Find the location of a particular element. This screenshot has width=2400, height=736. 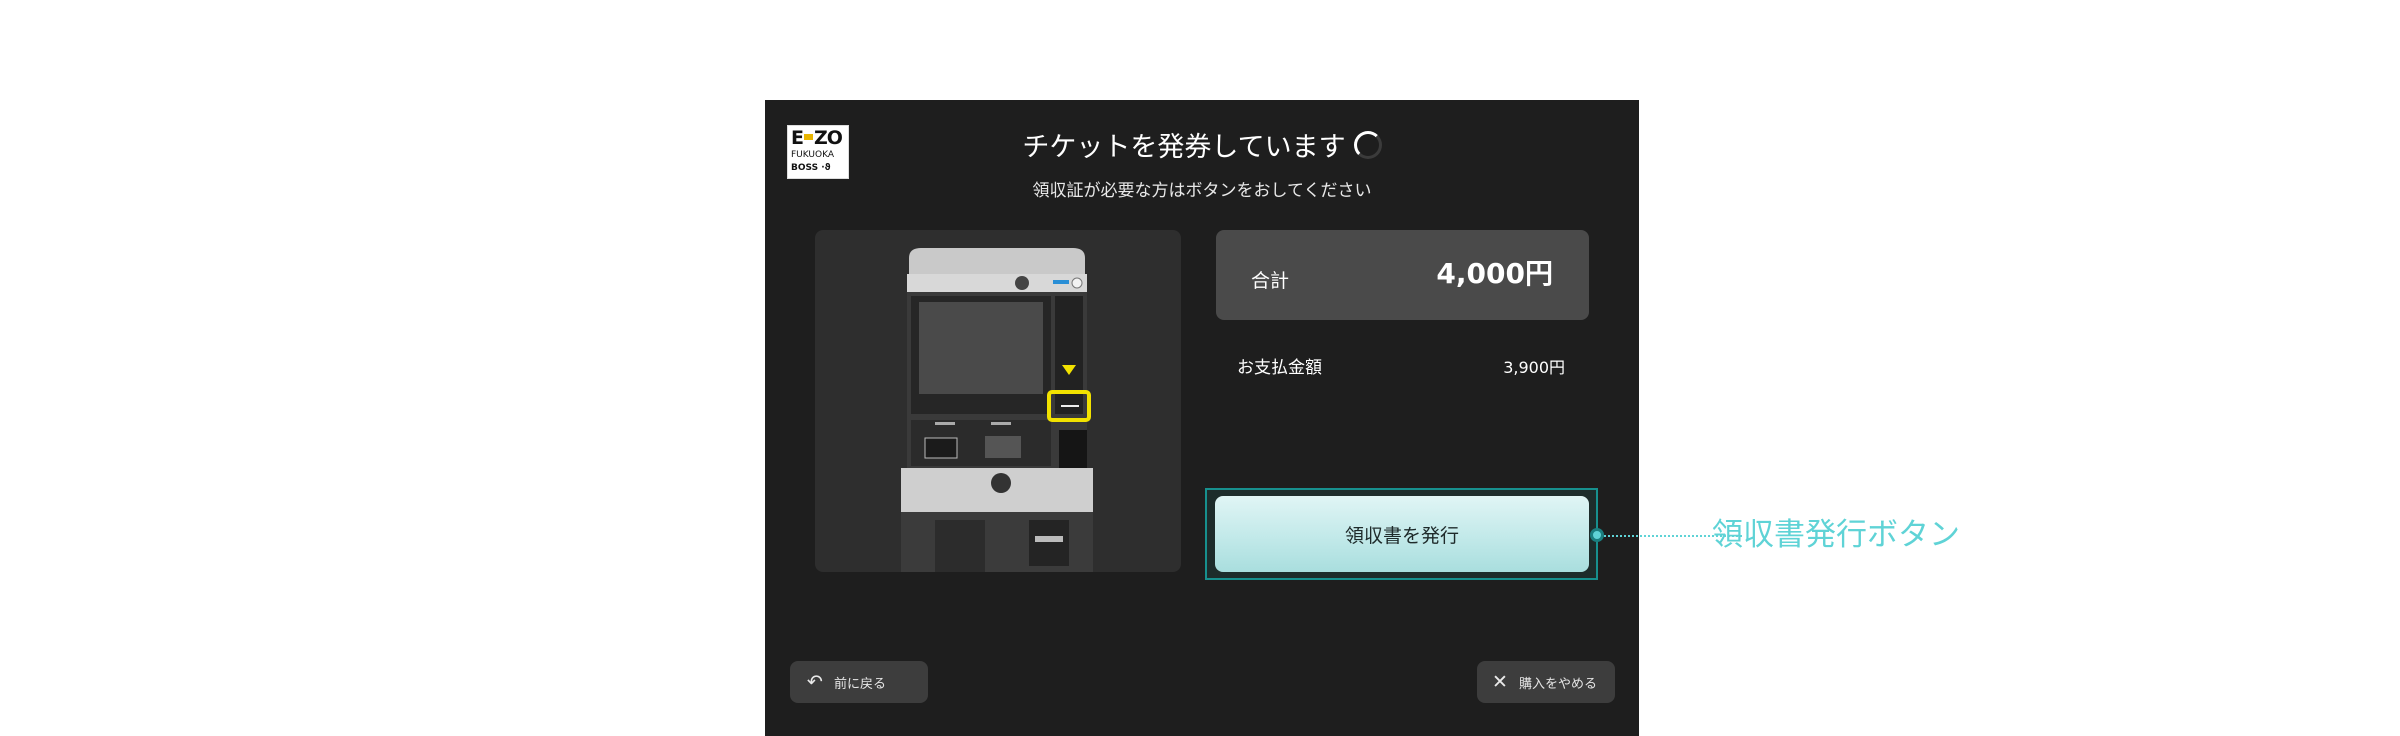

ticket-machine-image is located at coordinates (997, 410).